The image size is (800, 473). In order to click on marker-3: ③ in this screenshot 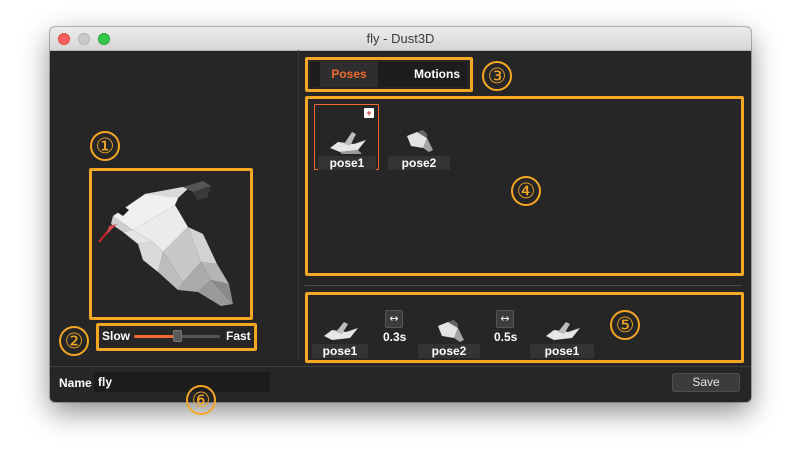, I will do `click(497, 76)`.